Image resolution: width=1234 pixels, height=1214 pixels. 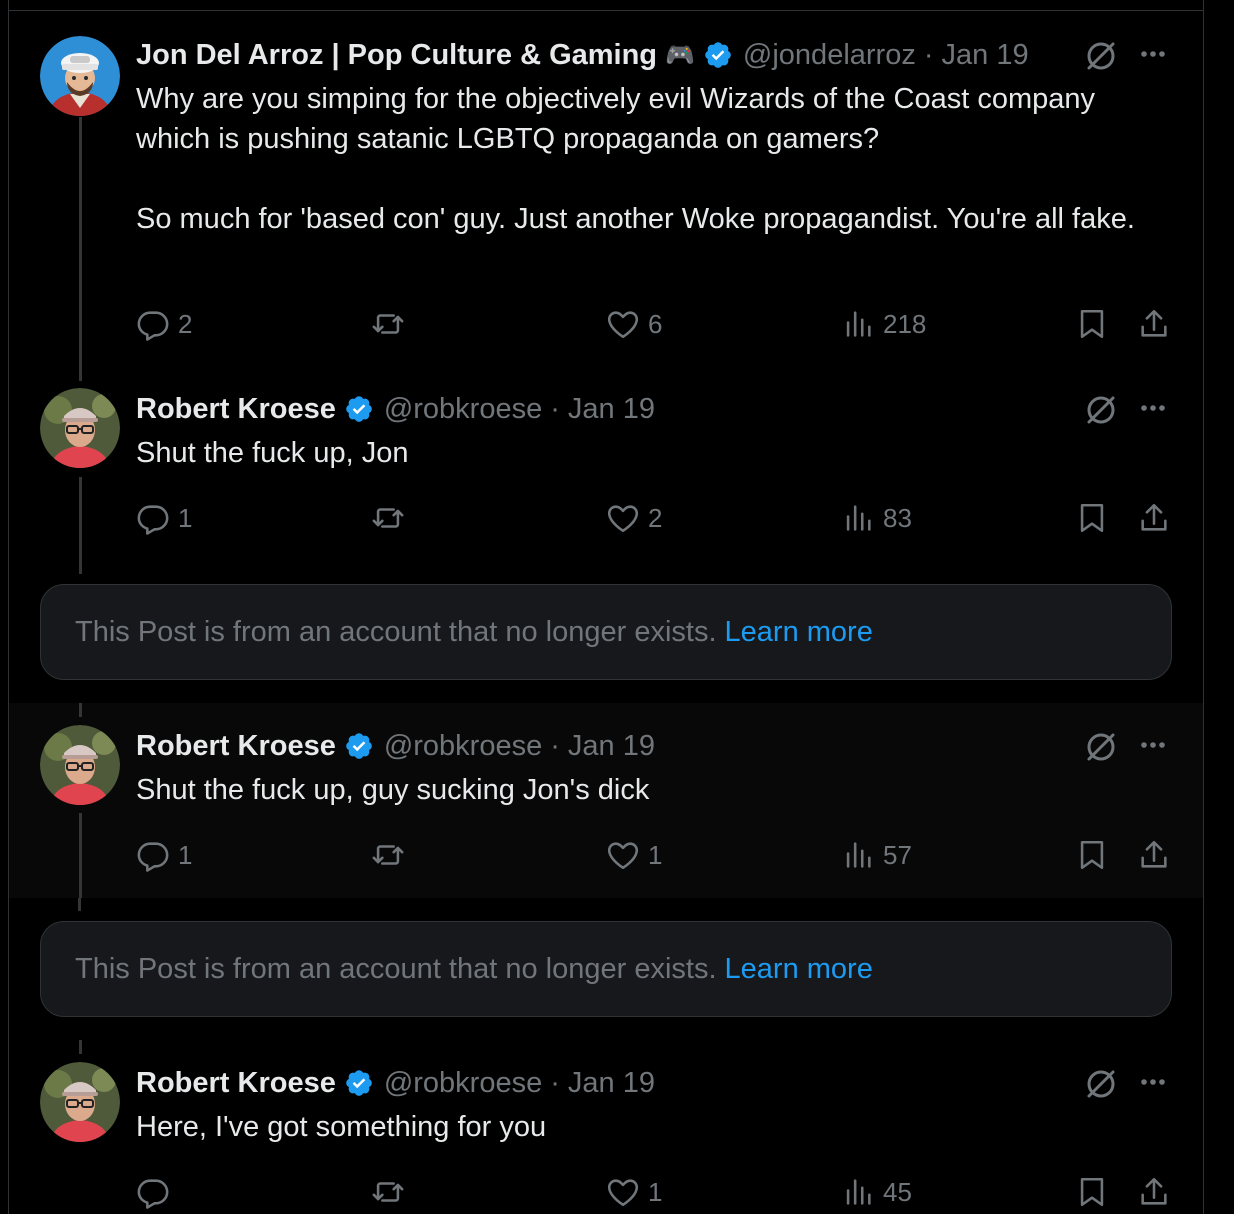 I want to click on like-button: 2, so click(x=634, y=518).